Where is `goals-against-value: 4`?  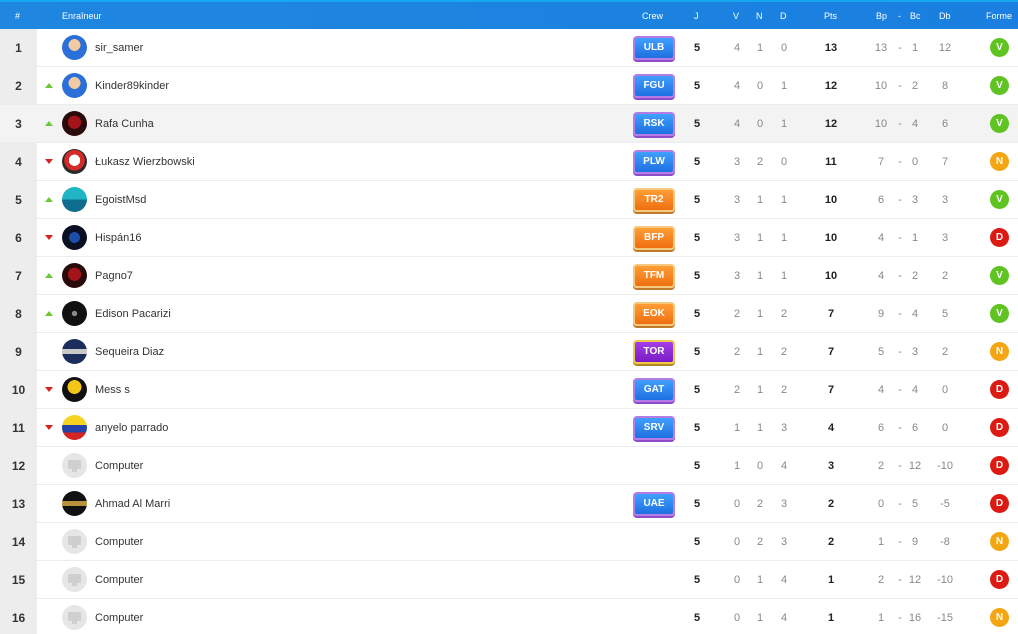
goals-against-value: 4 is located at coordinates (915, 124).